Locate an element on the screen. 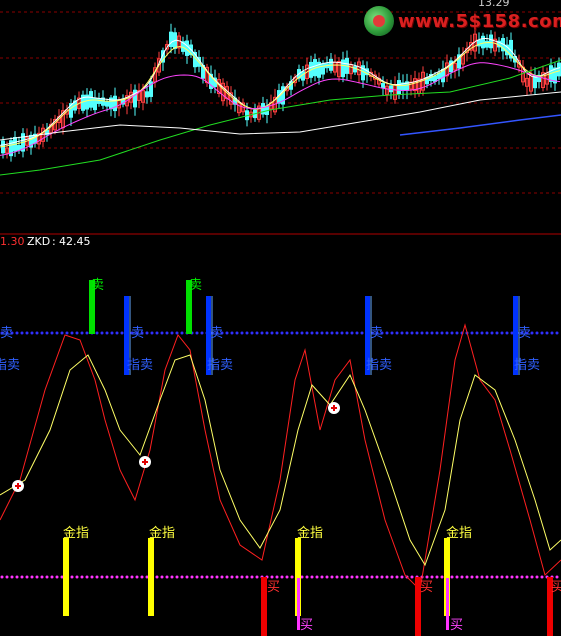 This screenshot has width=561, height=636. price-high-label: 13.29 is located at coordinates (494, 4).